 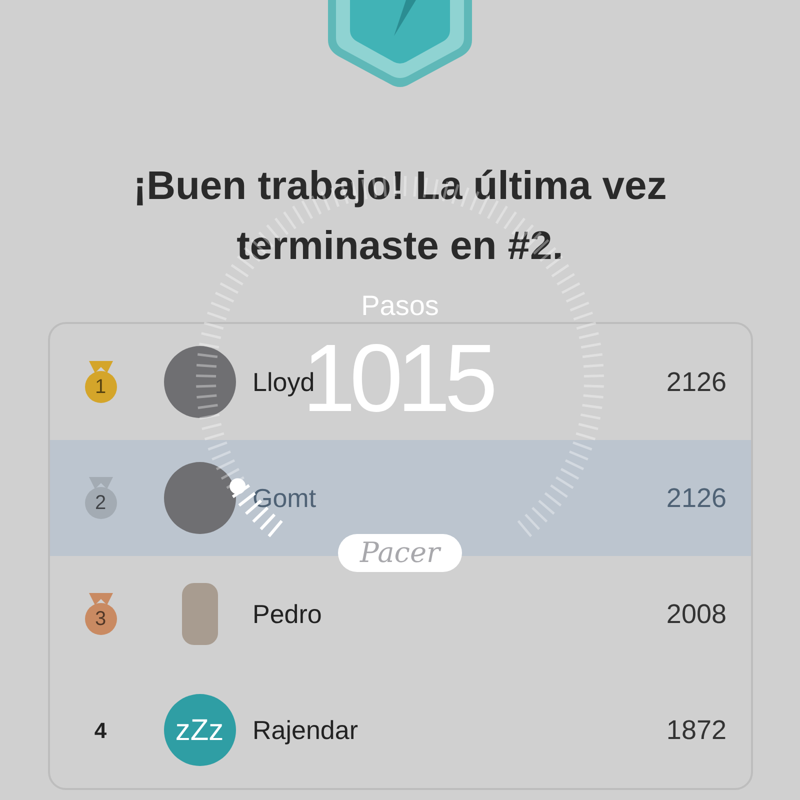 What do you see at coordinates (200, 730) in the screenshot?
I see `avatar: zZz` at bounding box center [200, 730].